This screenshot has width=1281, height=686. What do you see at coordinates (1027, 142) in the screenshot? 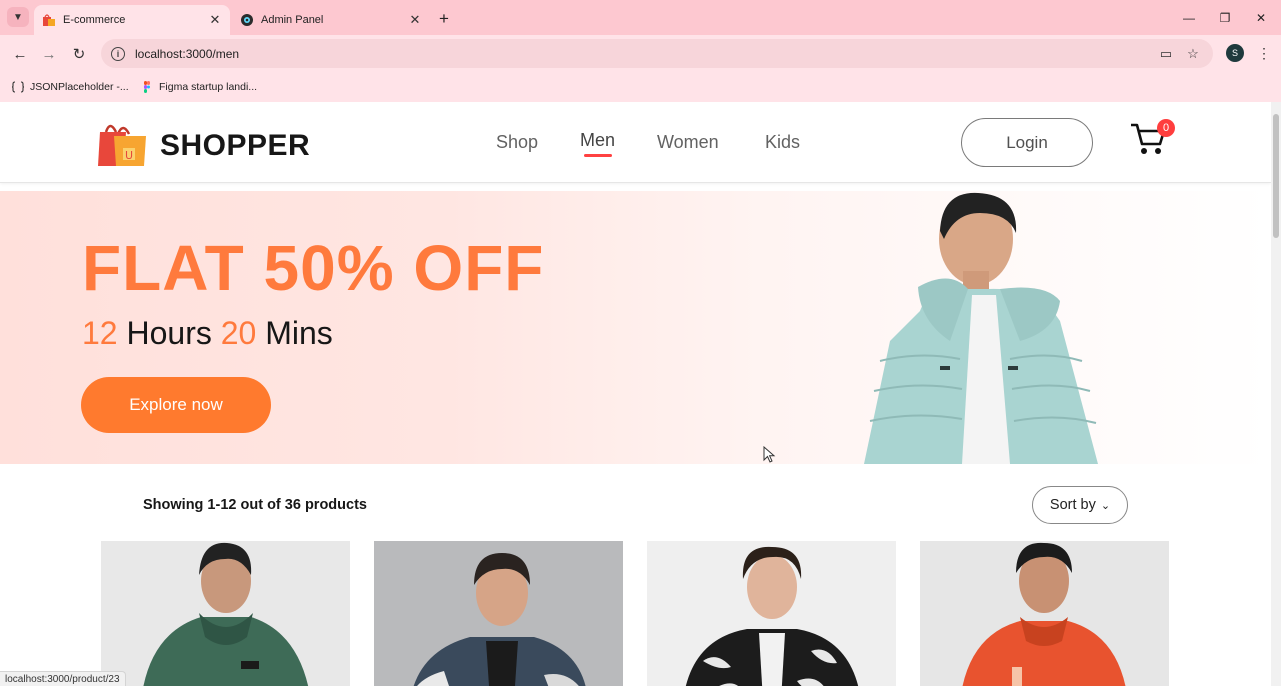
I see `login-button: Login` at bounding box center [1027, 142].